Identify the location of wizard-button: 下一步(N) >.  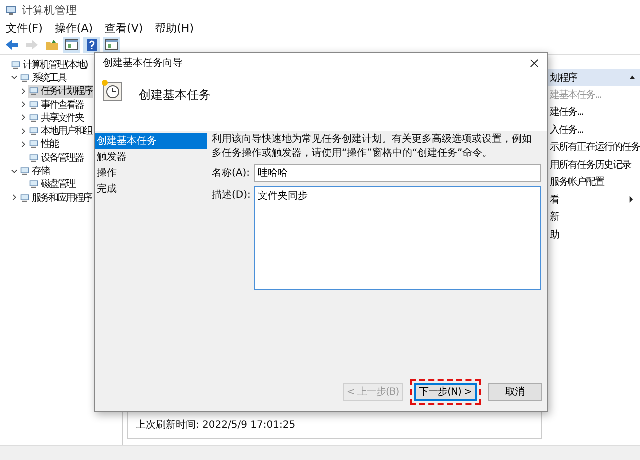
(445, 392).